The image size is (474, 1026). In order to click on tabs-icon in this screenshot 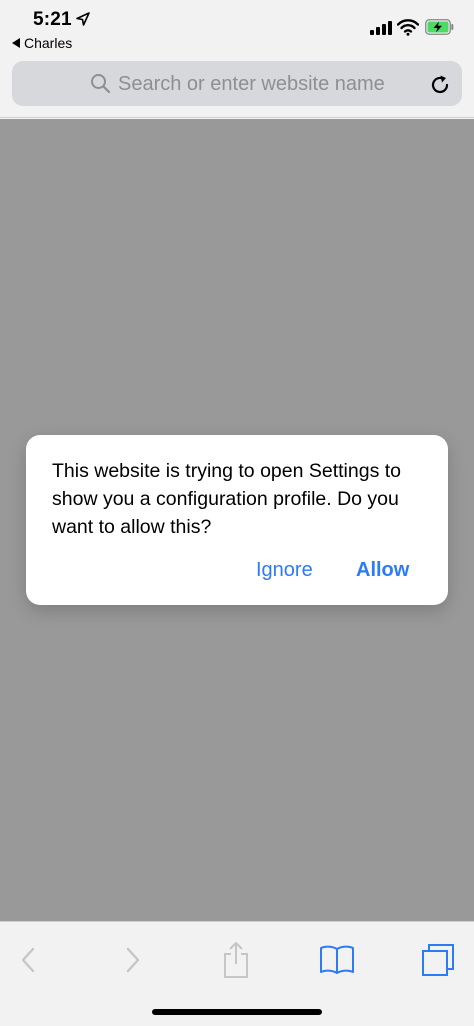, I will do `click(438, 960)`.